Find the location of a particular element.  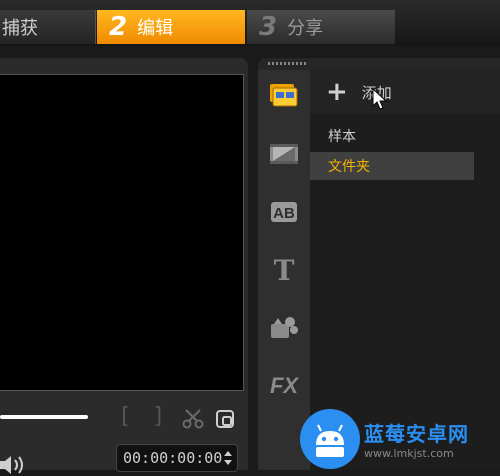

watermark-logo is located at coordinates (330, 439).